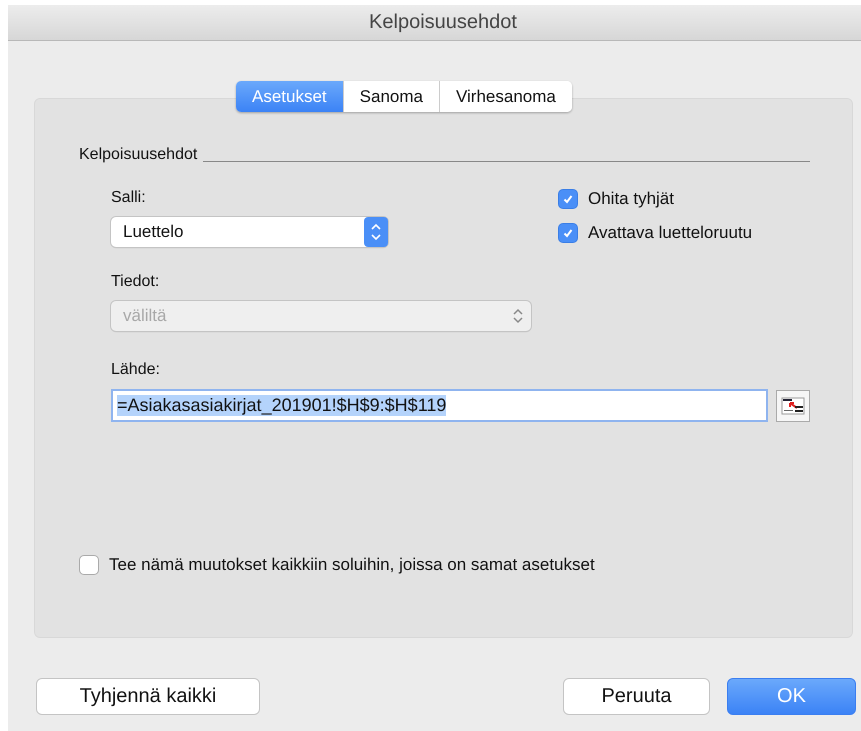 This screenshot has height=731, width=861. What do you see at coordinates (636, 696) in the screenshot?
I see `dialog-button: Peruuta` at bounding box center [636, 696].